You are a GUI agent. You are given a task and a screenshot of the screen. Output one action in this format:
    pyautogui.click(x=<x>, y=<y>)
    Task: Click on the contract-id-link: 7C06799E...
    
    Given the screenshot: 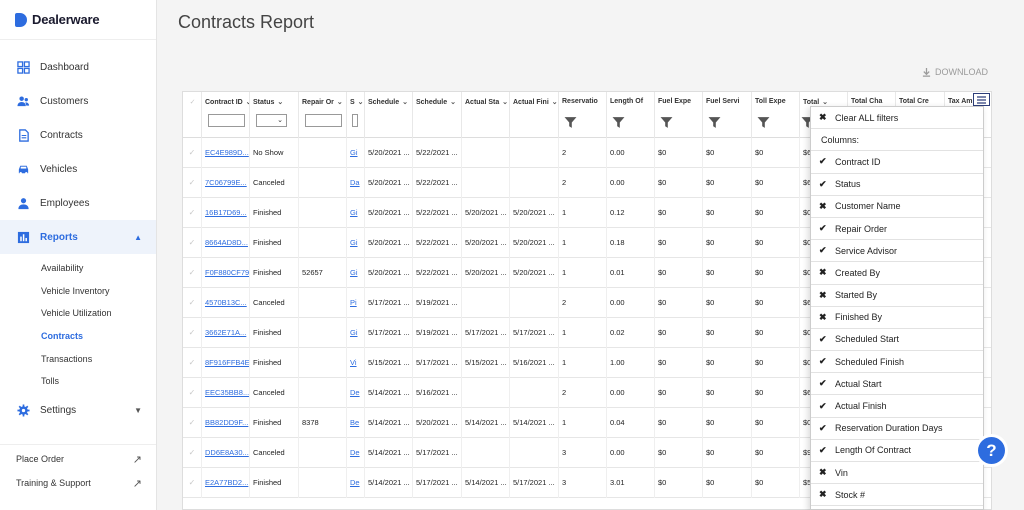 What is the action you would take?
    pyautogui.click(x=226, y=183)
    